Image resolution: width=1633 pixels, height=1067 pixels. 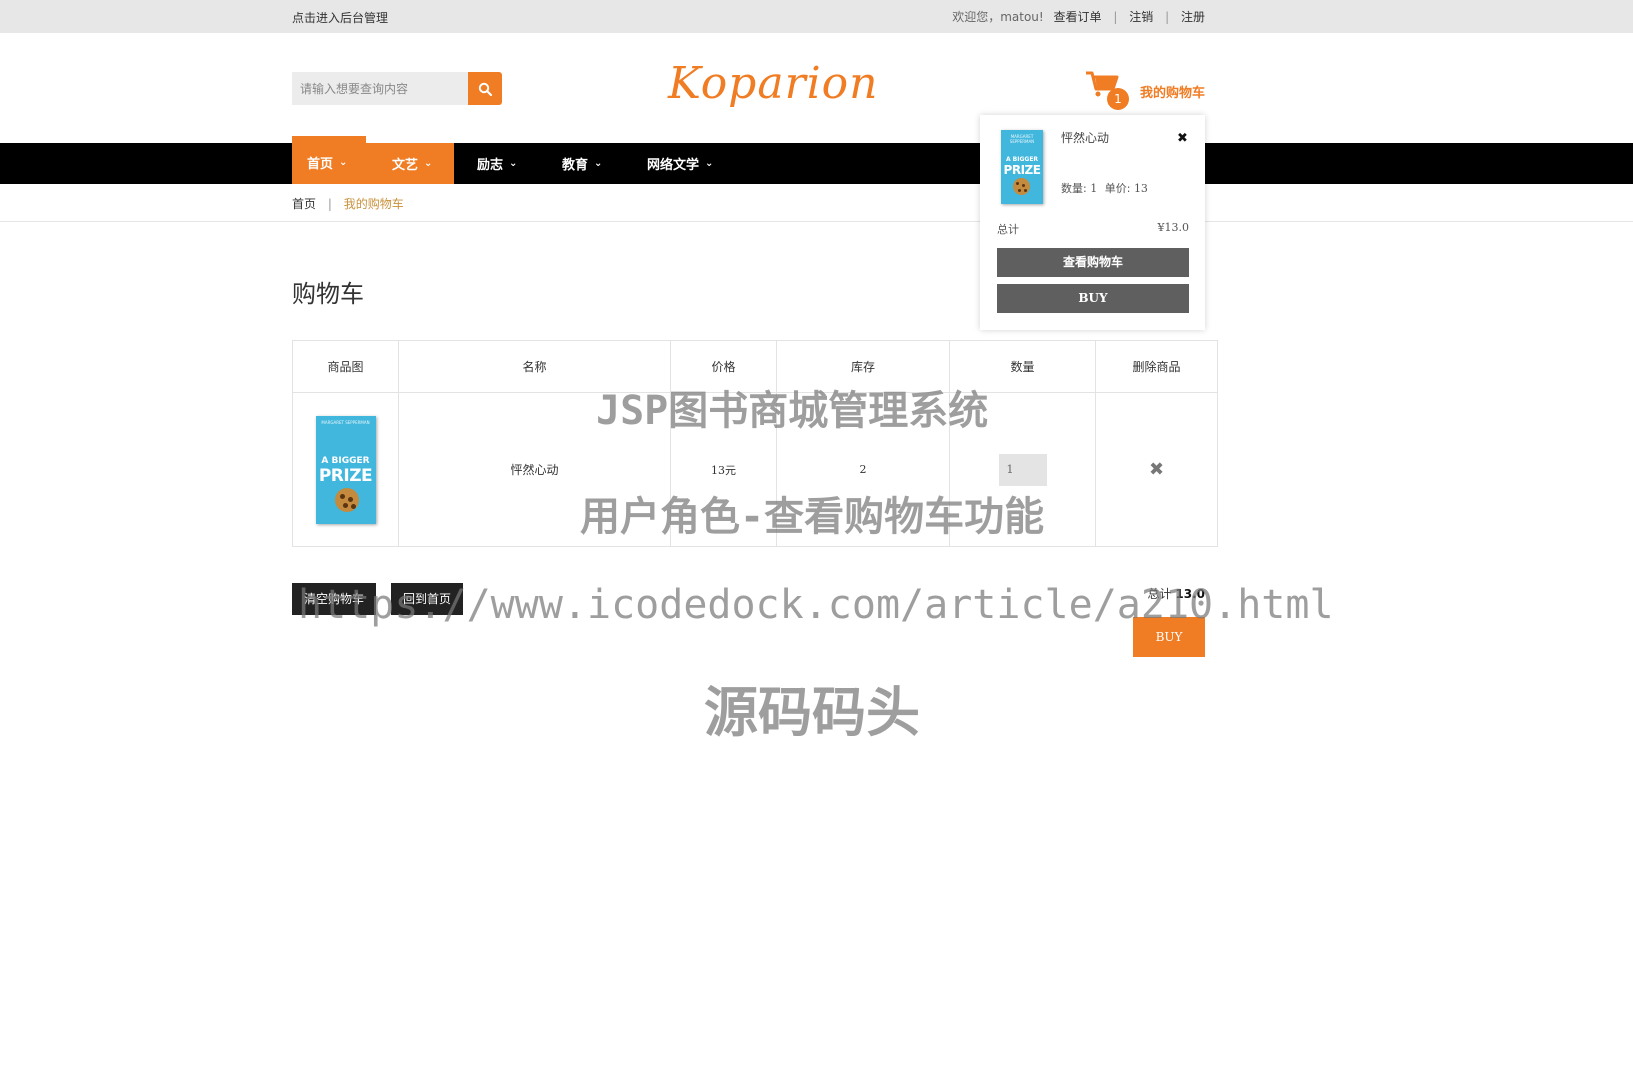 I want to click on nav-label: 教育, so click(x=575, y=165).